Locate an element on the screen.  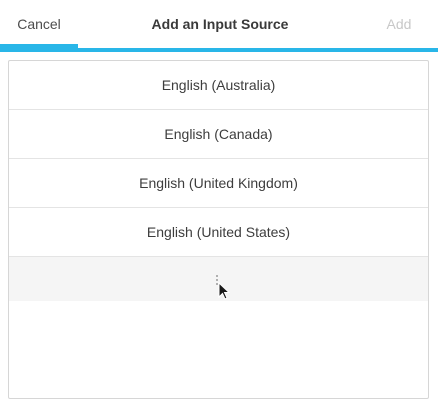
list-item-english-canada: English (Canada) is located at coordinates (218, 134).